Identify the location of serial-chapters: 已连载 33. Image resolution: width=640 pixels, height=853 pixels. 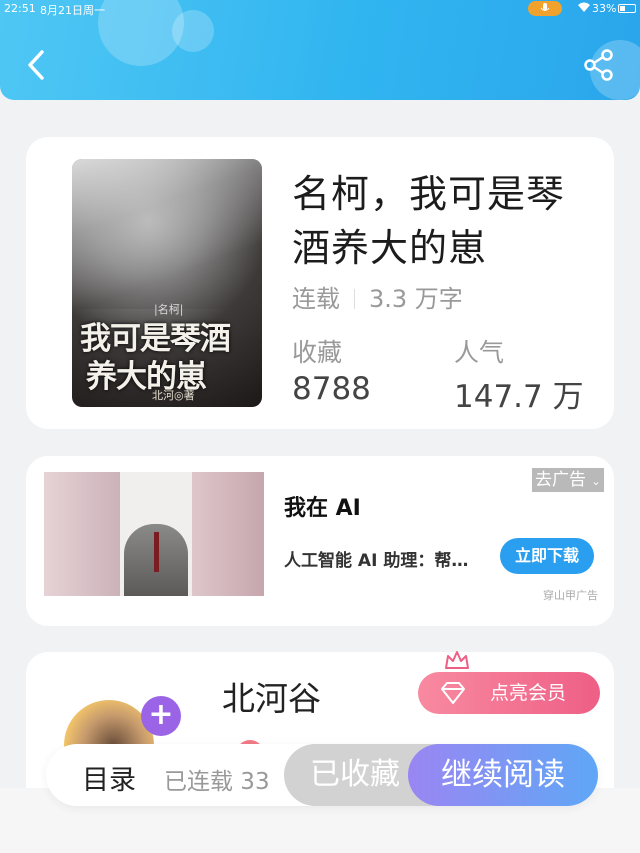
(224, 779).